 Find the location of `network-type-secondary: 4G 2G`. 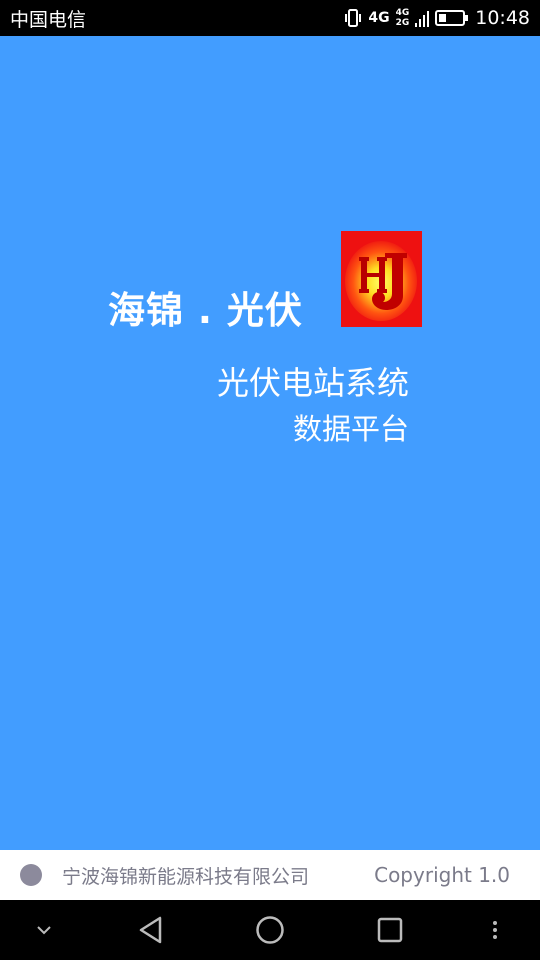

network-type-secondary: 4G 2G is located at coordinates (403, 18).